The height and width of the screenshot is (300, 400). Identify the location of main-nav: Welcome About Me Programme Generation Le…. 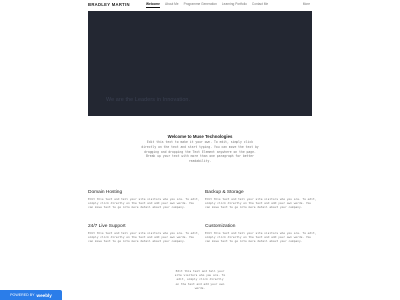
(207, 5).